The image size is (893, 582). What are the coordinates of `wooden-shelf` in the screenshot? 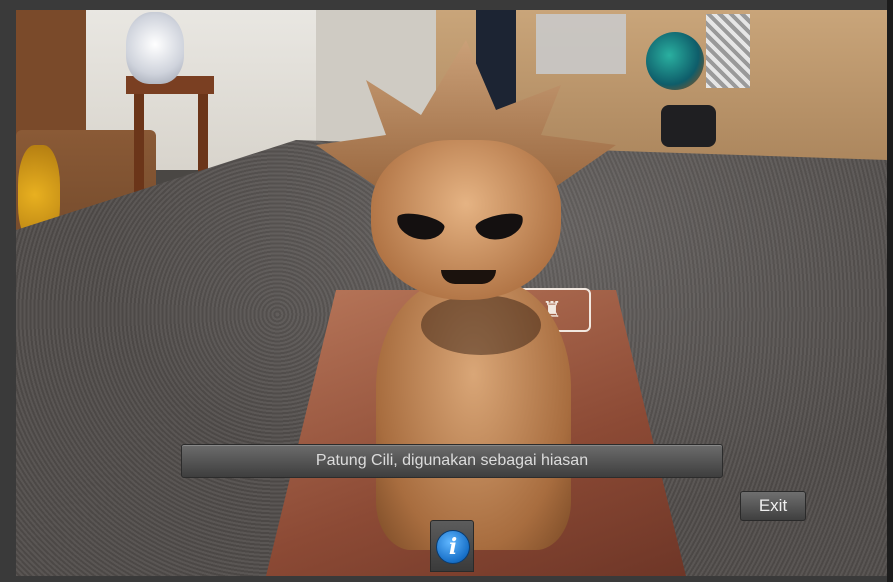 It's located at (51, 75).